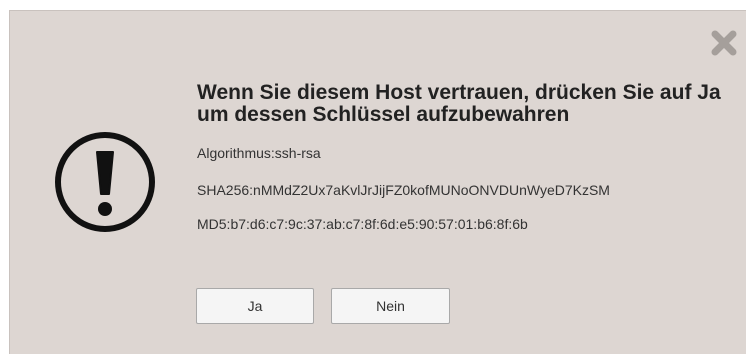  I want to click on close-button, so click(724, 43).